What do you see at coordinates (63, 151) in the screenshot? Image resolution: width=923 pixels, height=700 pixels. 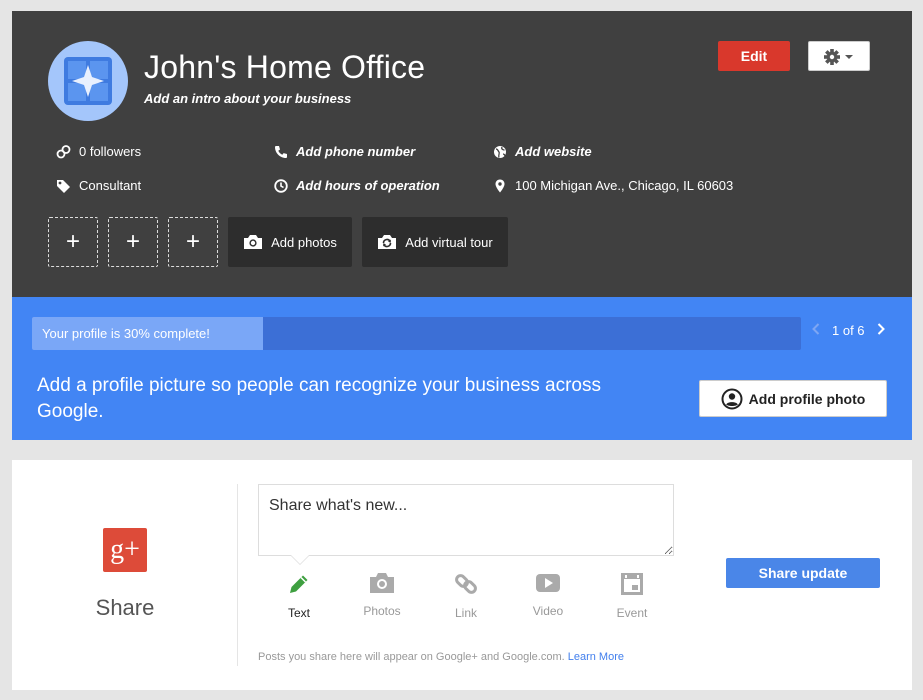 I see `followers-icon` at bounding box center [63, 151].